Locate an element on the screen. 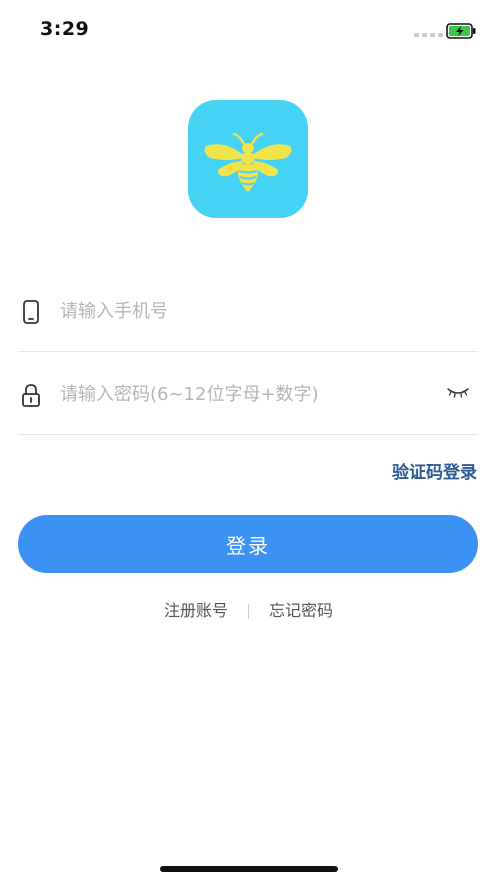  lock-icon is located at coordinates (31, 395).